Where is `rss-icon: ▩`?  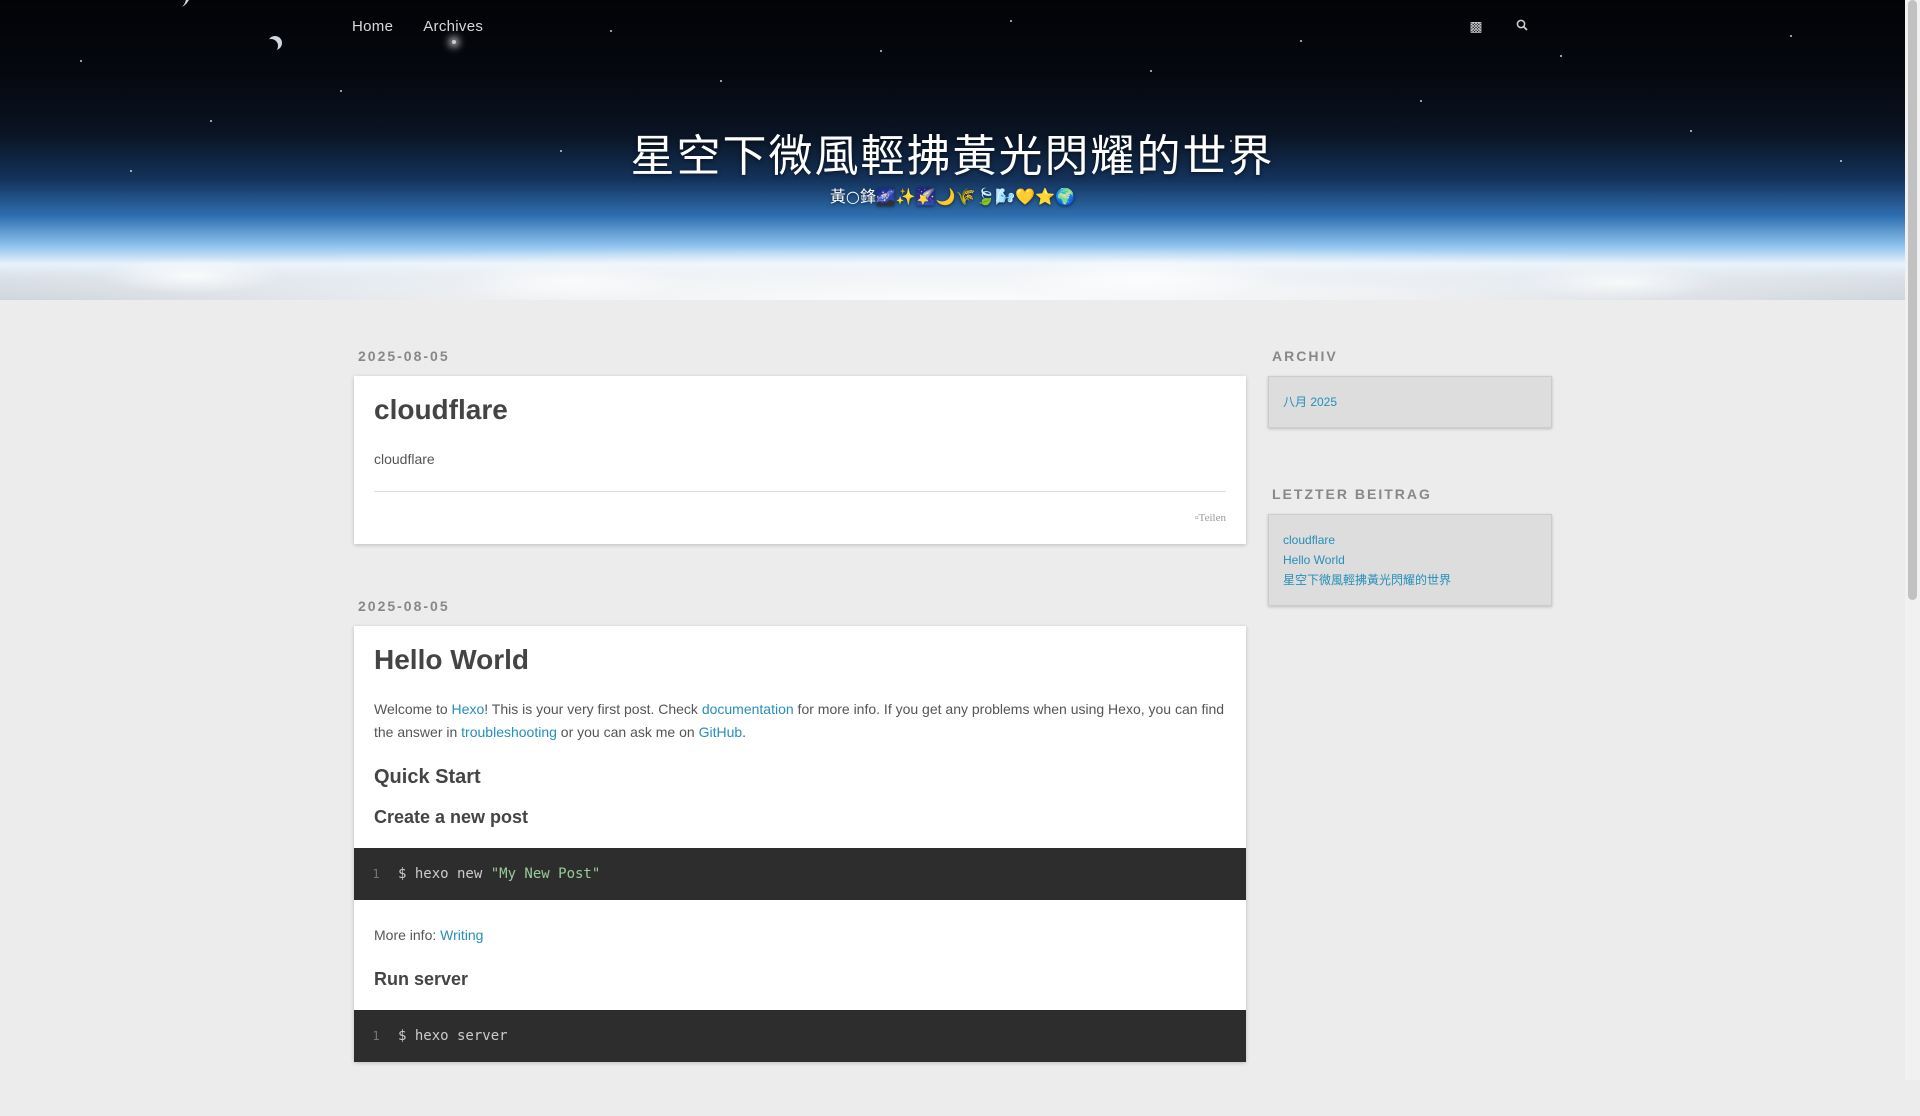 rss-icon: ▩ is located at coordinates (1476, 26).